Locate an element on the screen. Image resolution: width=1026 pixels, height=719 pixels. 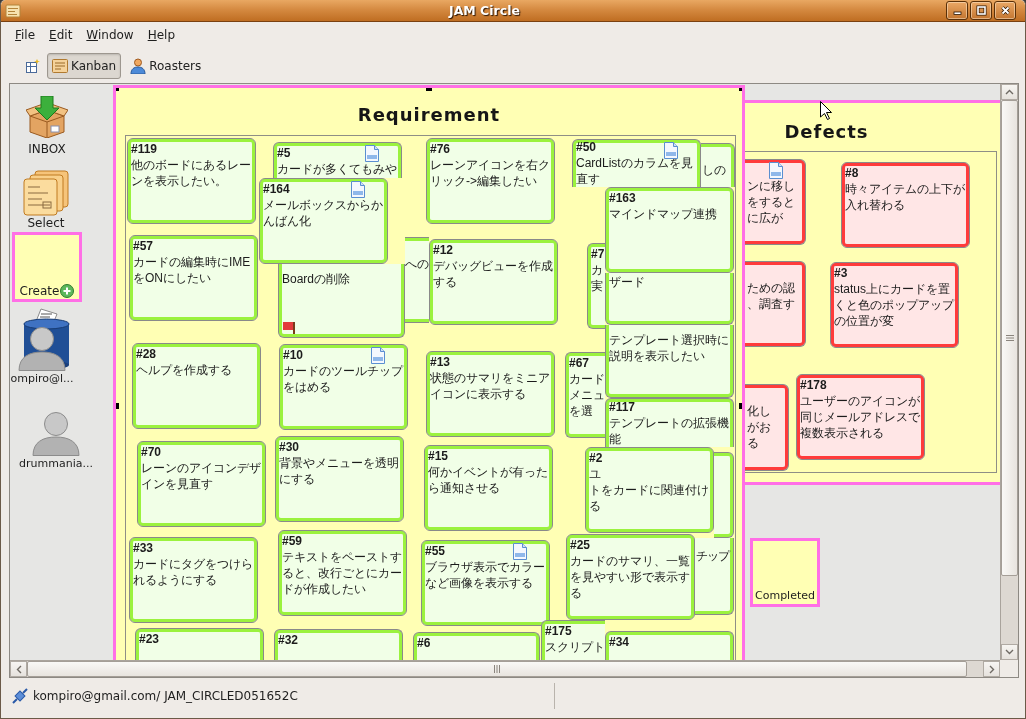
card-text: 実 is located at coordinates (597, 286).